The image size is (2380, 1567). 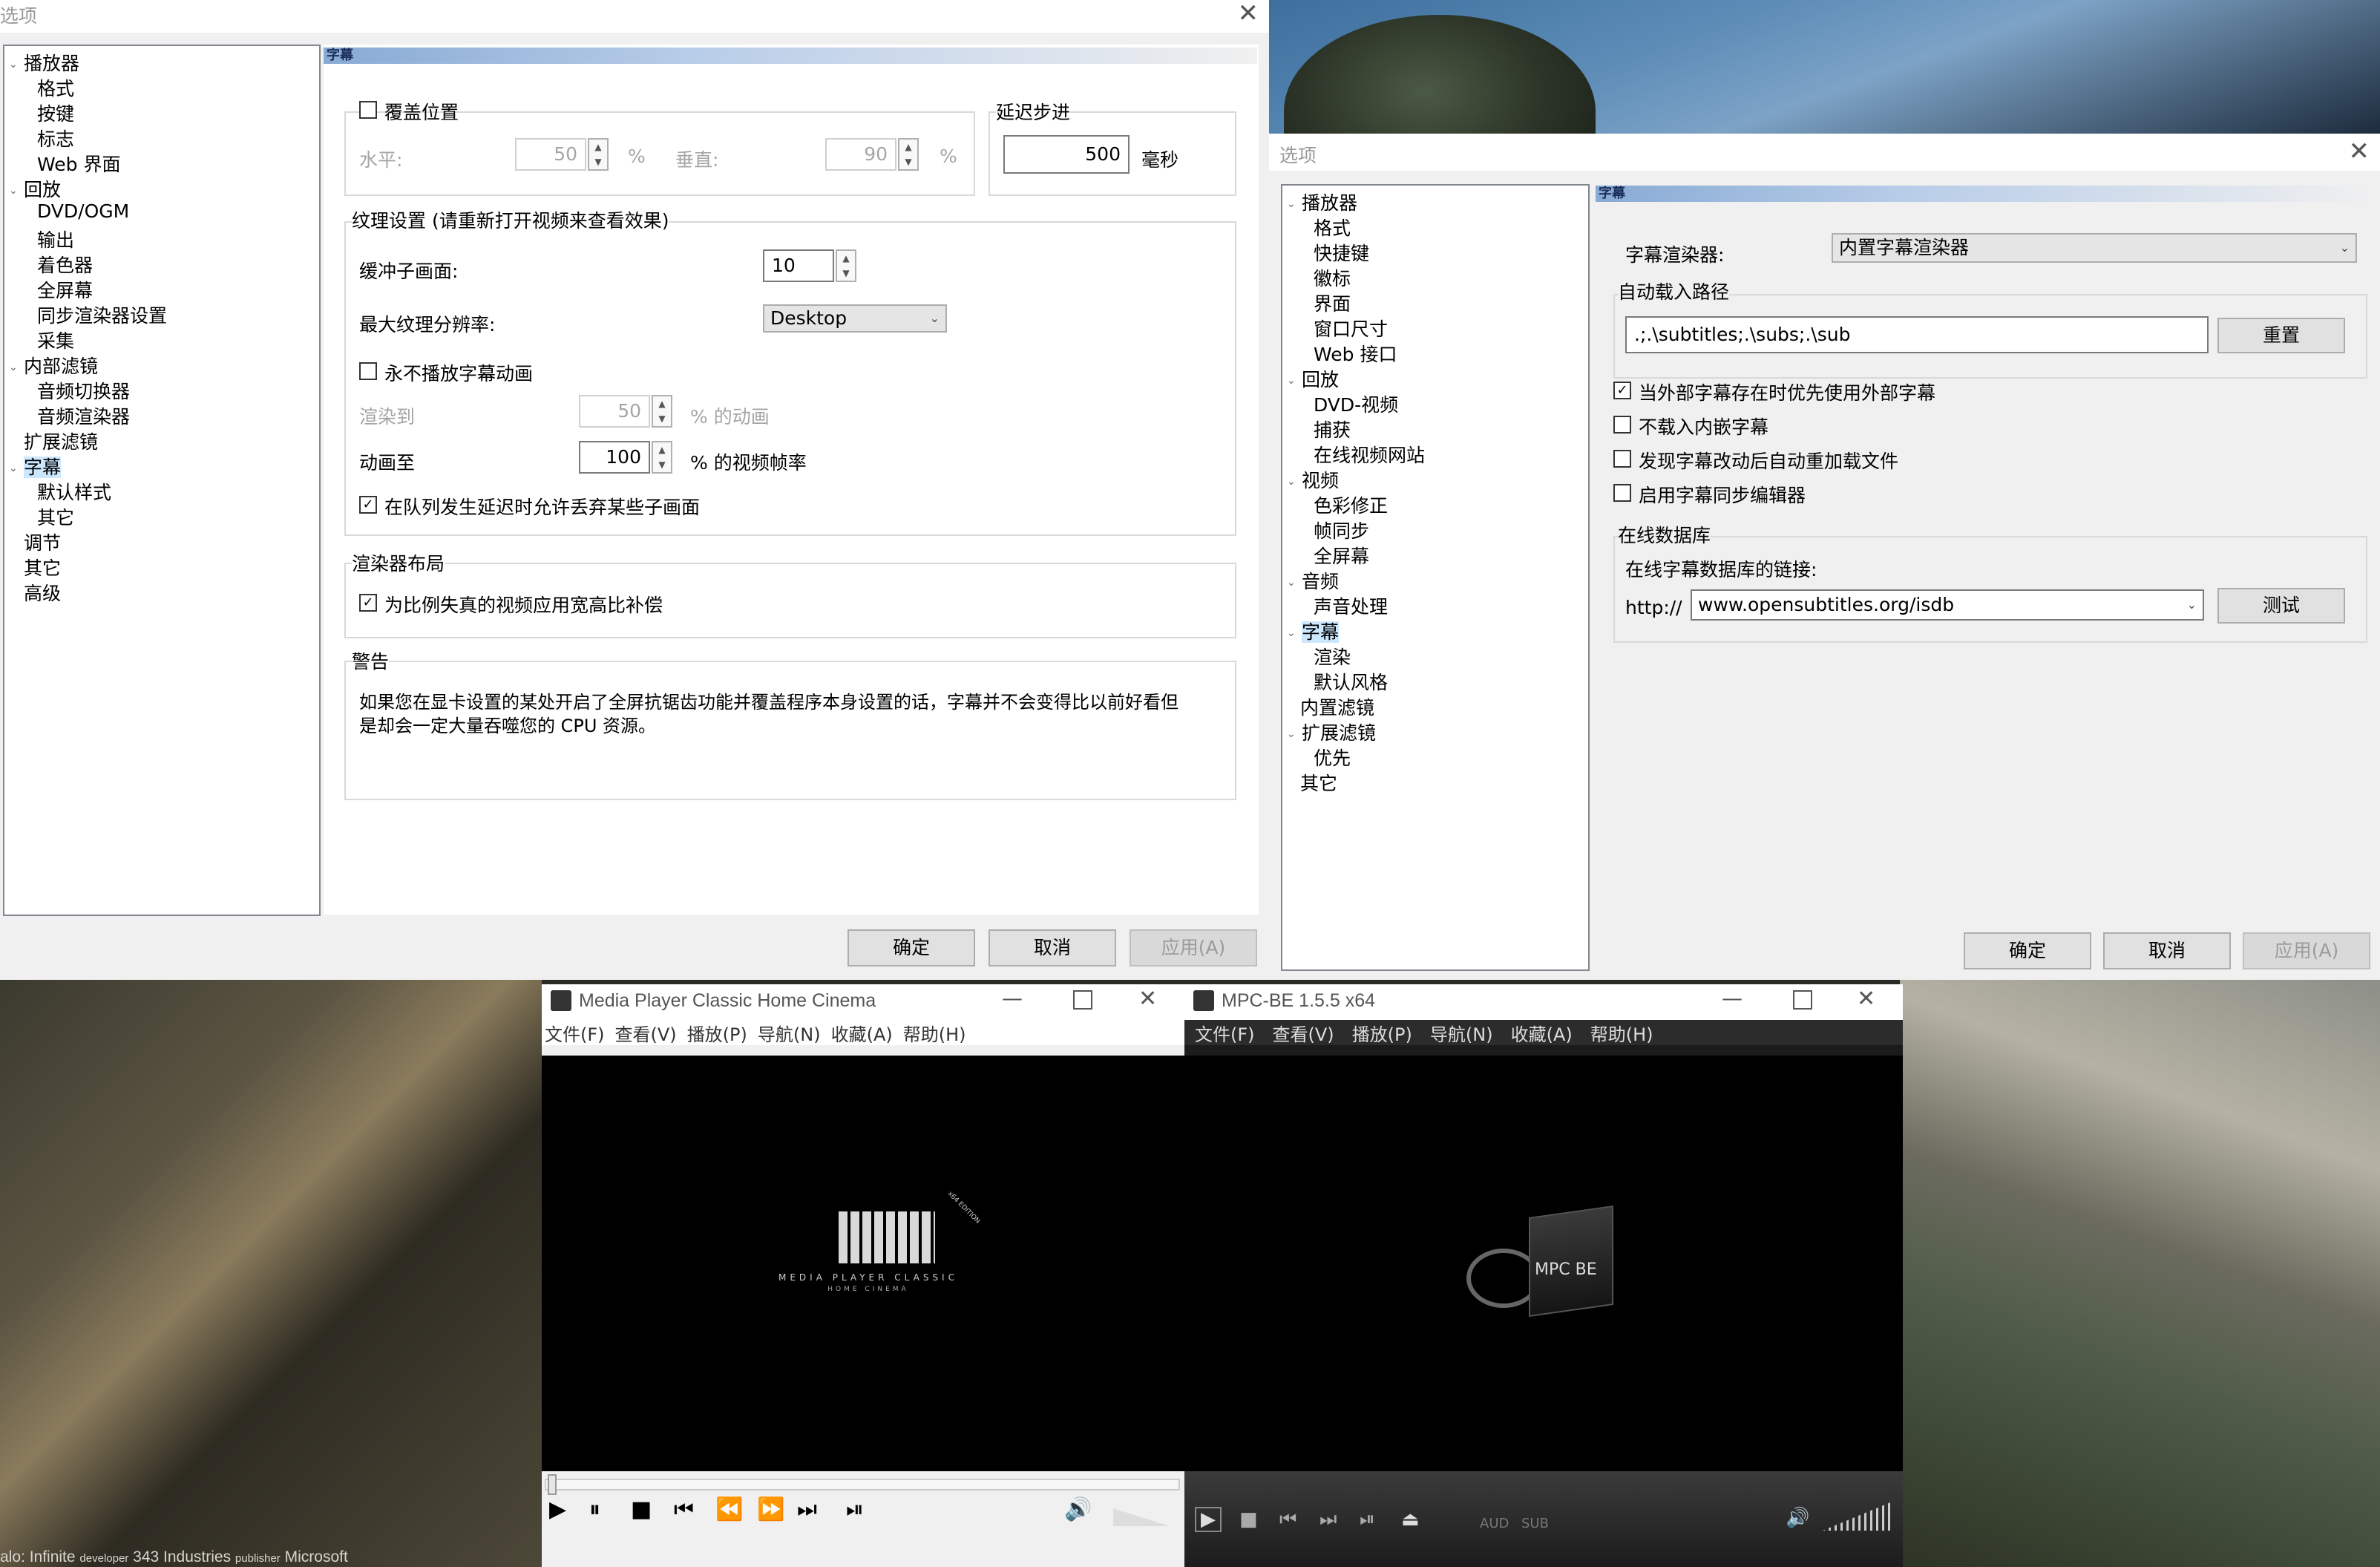 What do you see at coordinates (1313, 479) in the screenshot?
I see `tree-item-video: ⌄ 视频` at bounding box center [1313, 479].